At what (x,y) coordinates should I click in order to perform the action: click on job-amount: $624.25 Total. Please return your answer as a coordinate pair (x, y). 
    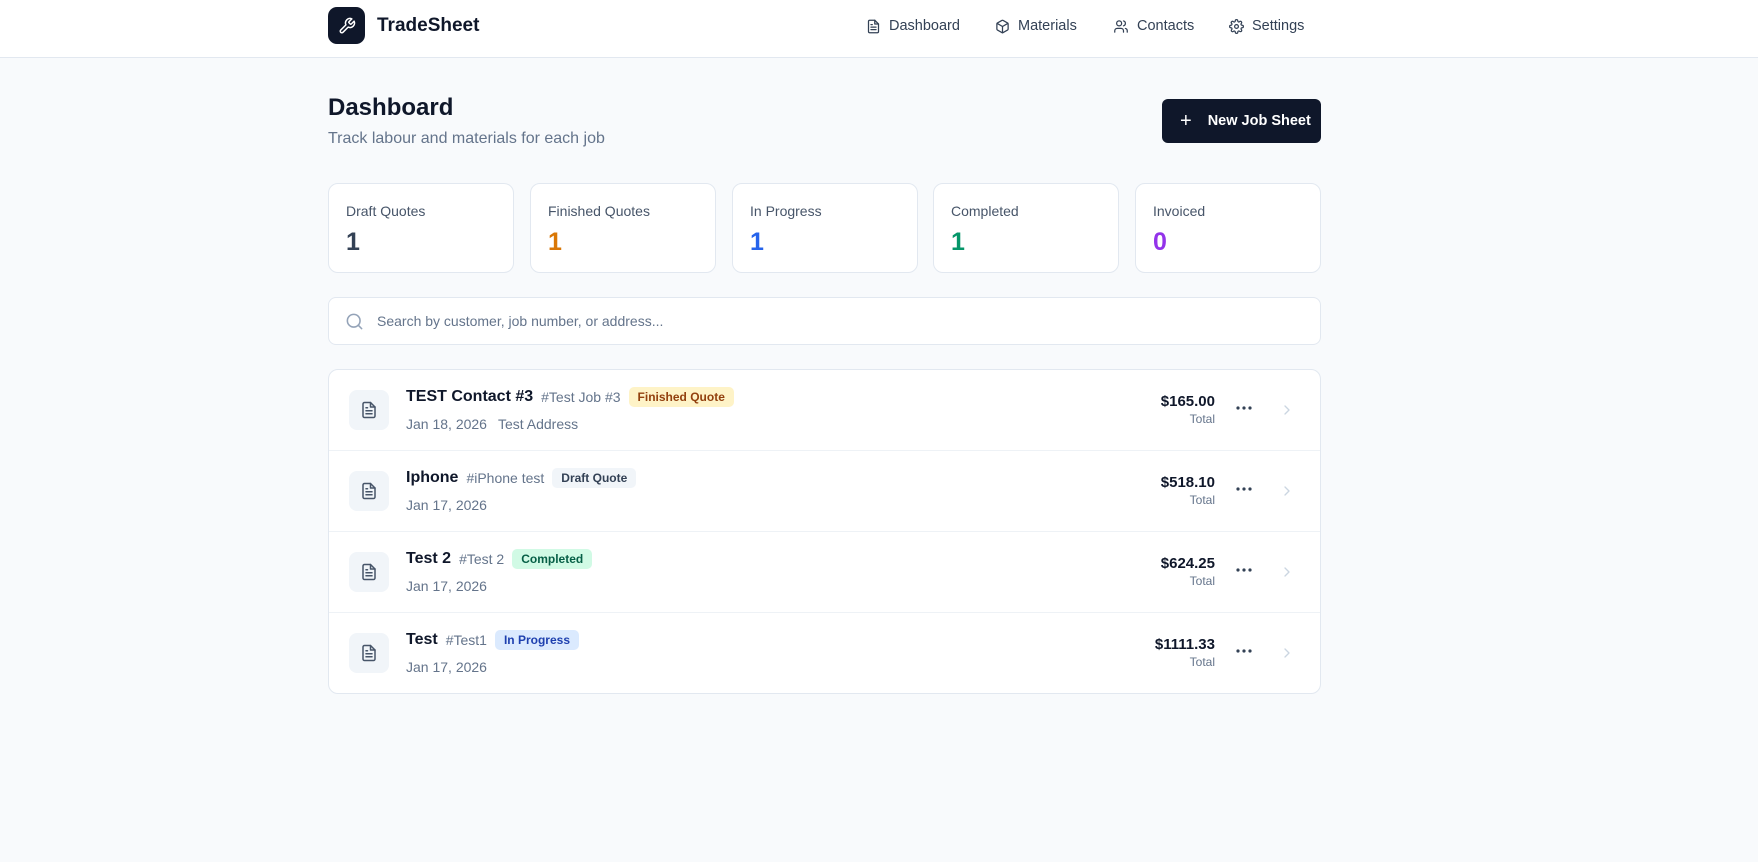
    Looking at the image, I should click on (1188, 571).